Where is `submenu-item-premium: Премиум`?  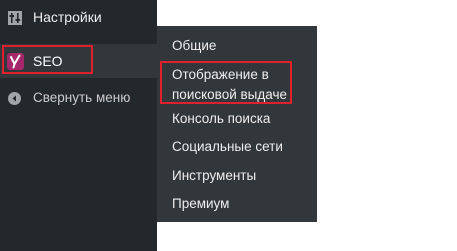
submenu-item-premium: Премиум is located at coordinates (200, 203).